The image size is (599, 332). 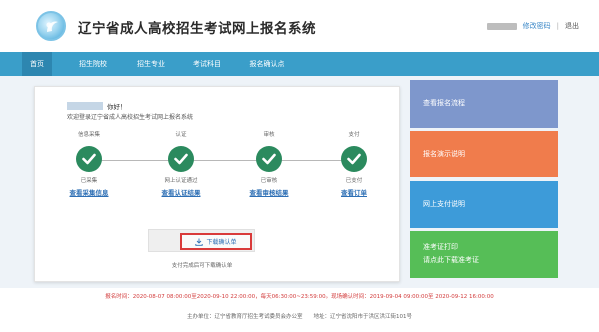 I want to click on tile-demo-label: 报名演示说明, so click(x=444, y=154).